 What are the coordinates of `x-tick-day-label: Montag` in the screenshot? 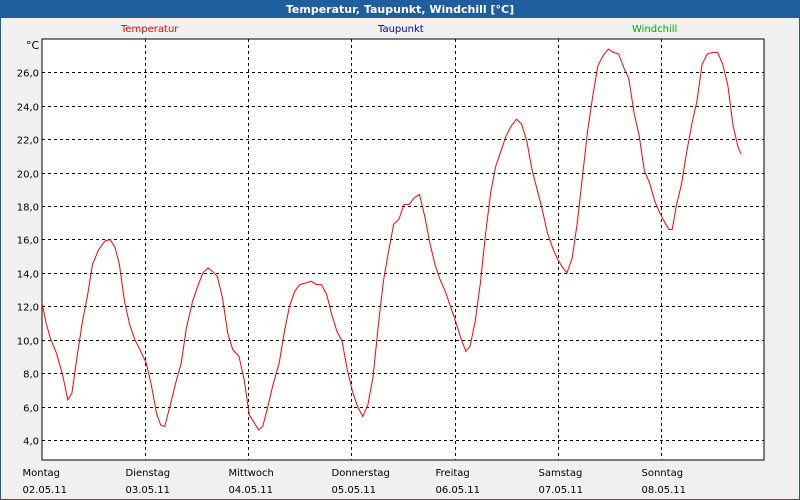 It's located at (41, 473).